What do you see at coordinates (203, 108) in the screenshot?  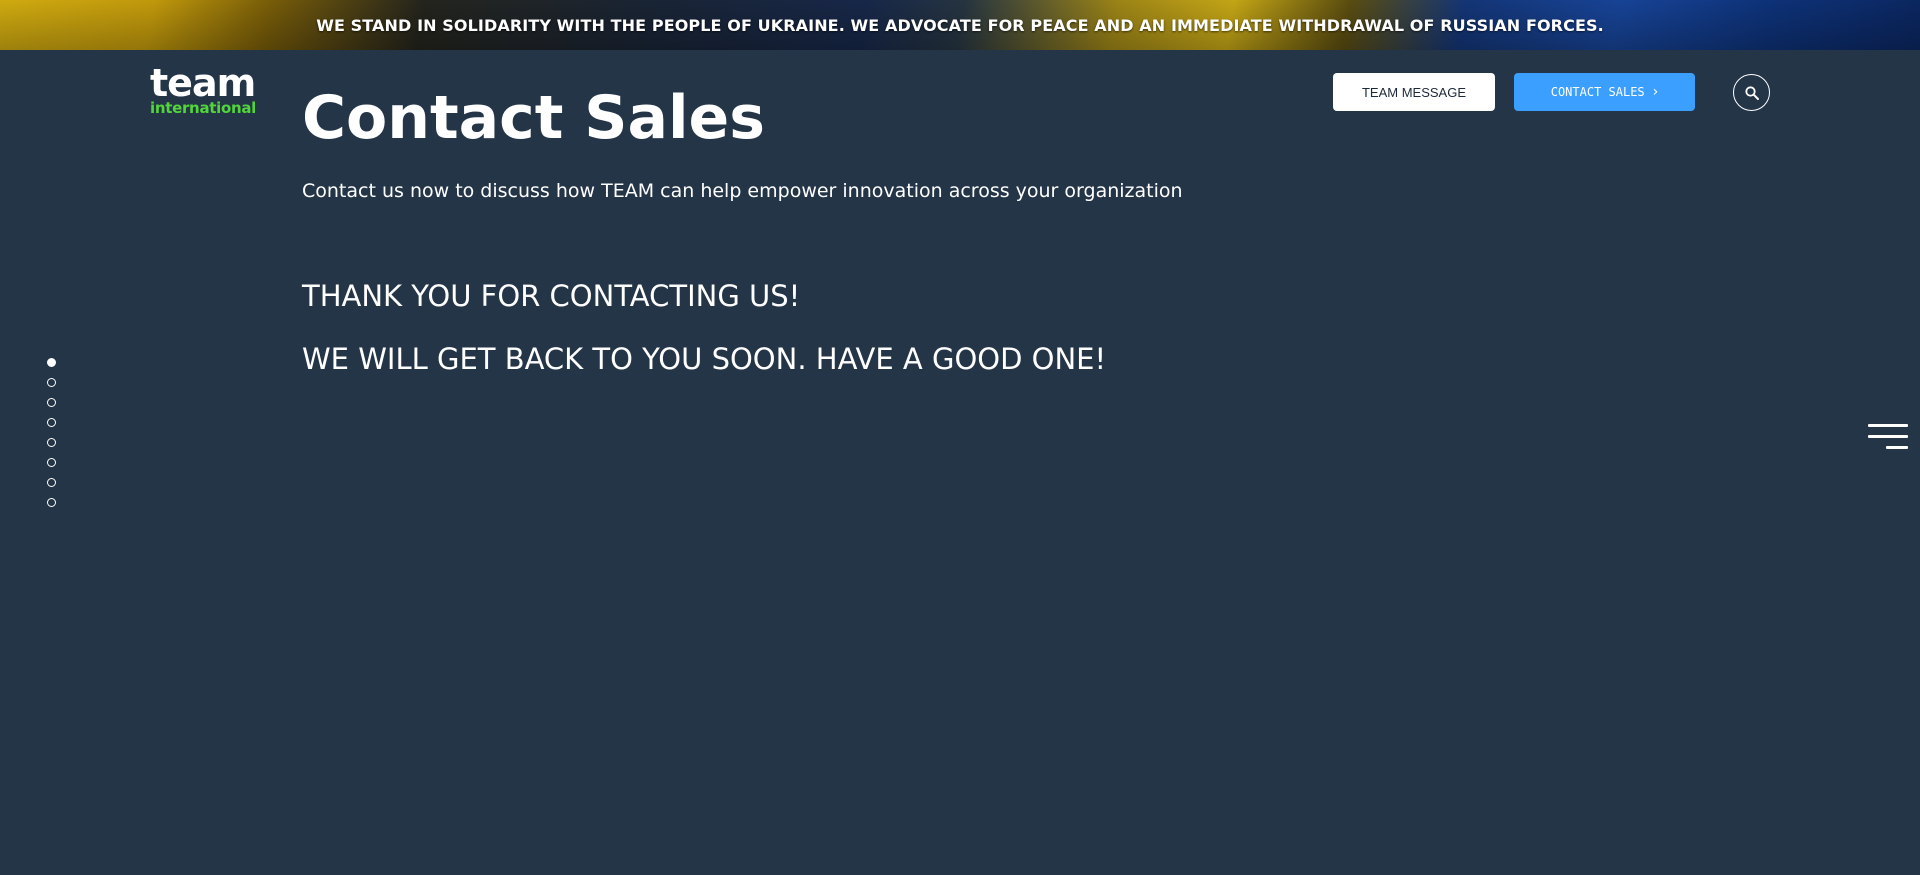 I see `logo-wordmark-international: international` at bounding box center [203, 108].